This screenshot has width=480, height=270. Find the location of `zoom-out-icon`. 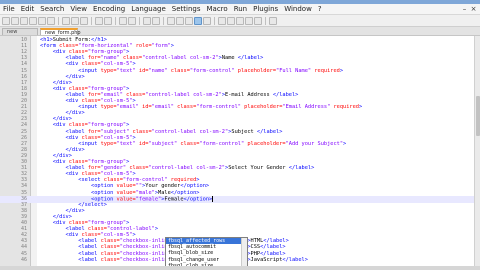

zoom-out-icon is located at coordinates (156, 20).